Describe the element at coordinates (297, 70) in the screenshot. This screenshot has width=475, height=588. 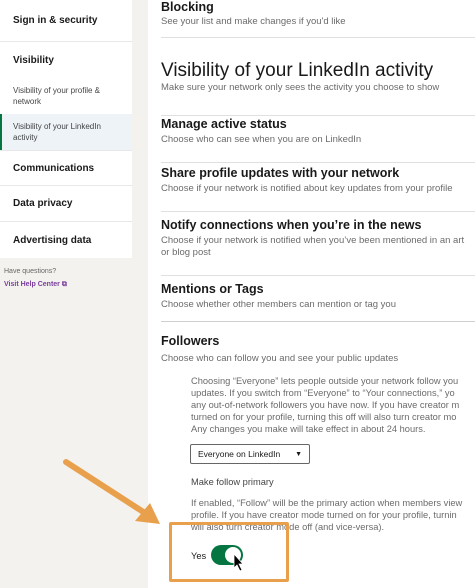
I see `section-title: Visibility of your LinkedIn activity` at that location.